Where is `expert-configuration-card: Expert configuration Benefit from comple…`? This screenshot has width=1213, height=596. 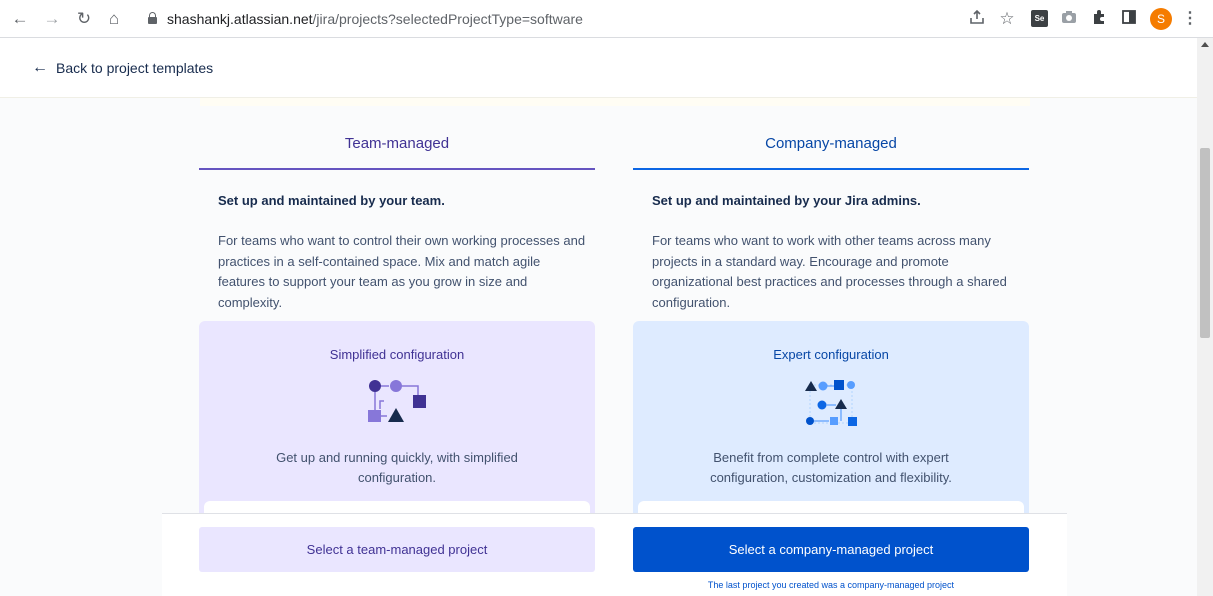 expert-configuration-card: Expert configuration Benefit from comple… is located at coordinates (831, 421).